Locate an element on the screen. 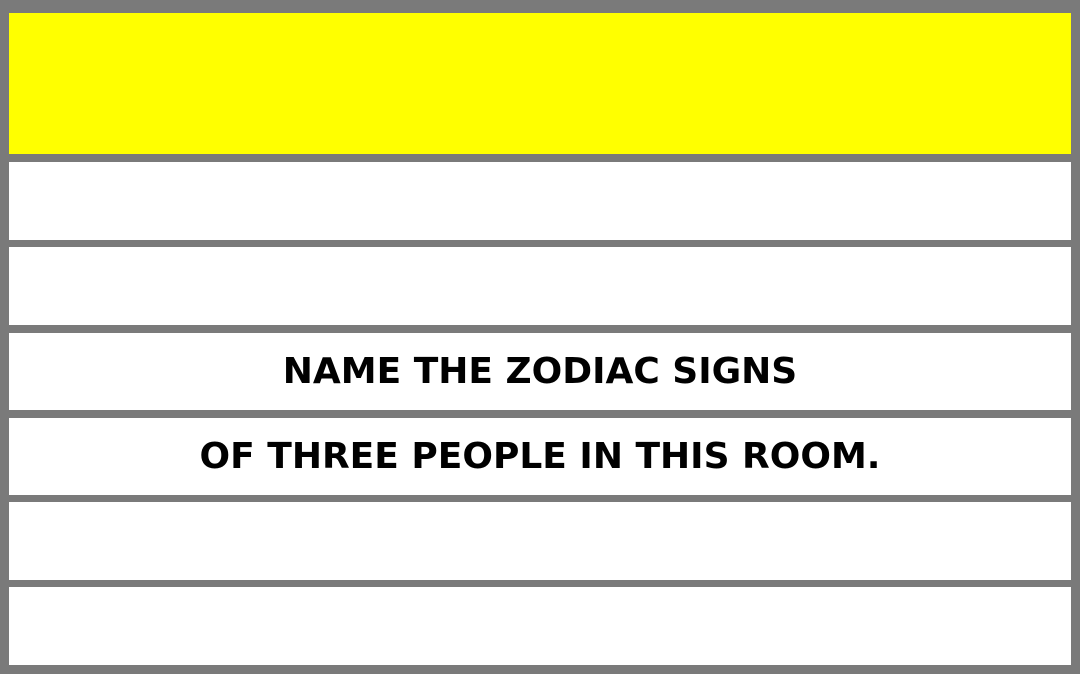  card-row-3: NAME THE ZODIAC SIGNS is located at coordinates (540, 371).